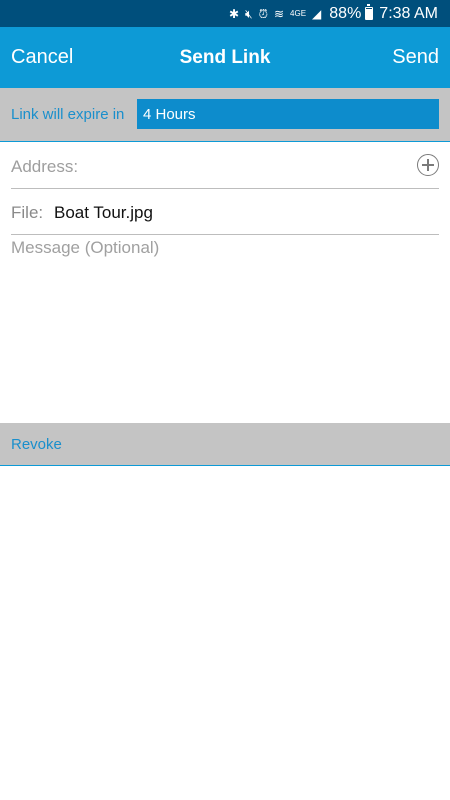 Image resolution: width=450 pixels, height=800 pixels. I want to click on bluetooth-icon: ✱, so click(234, 13).